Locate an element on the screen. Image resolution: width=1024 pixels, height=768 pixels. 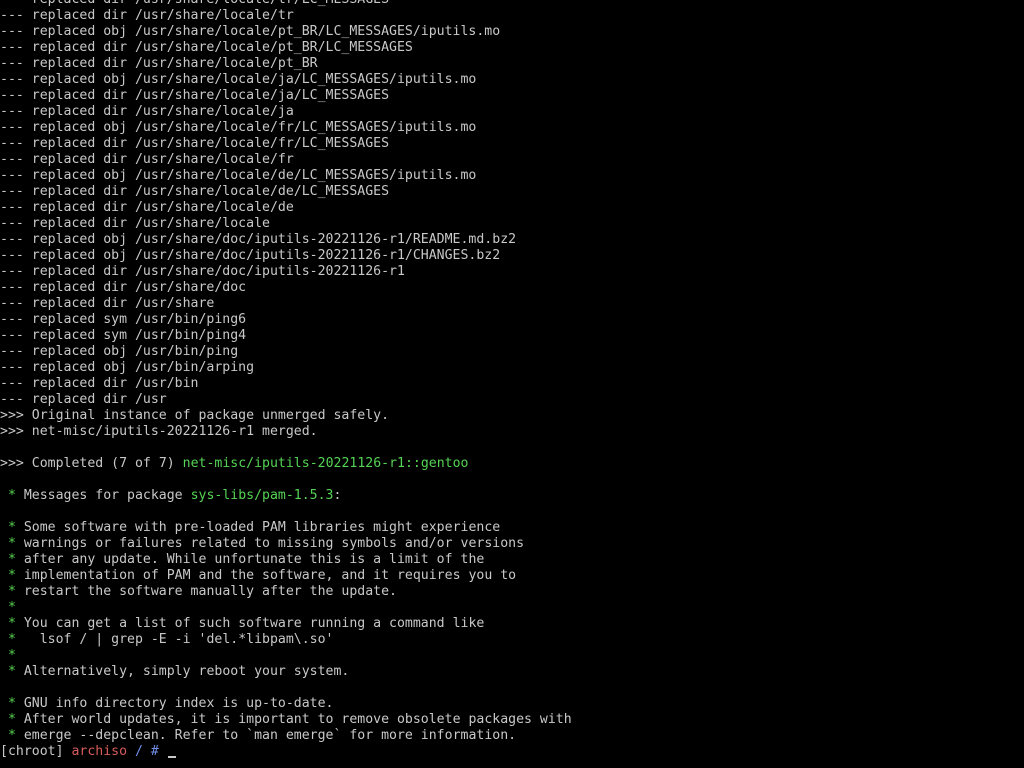
replaced-line: --- replaced dir /usr/share/locale/tr is located at coordinates (512, 16).